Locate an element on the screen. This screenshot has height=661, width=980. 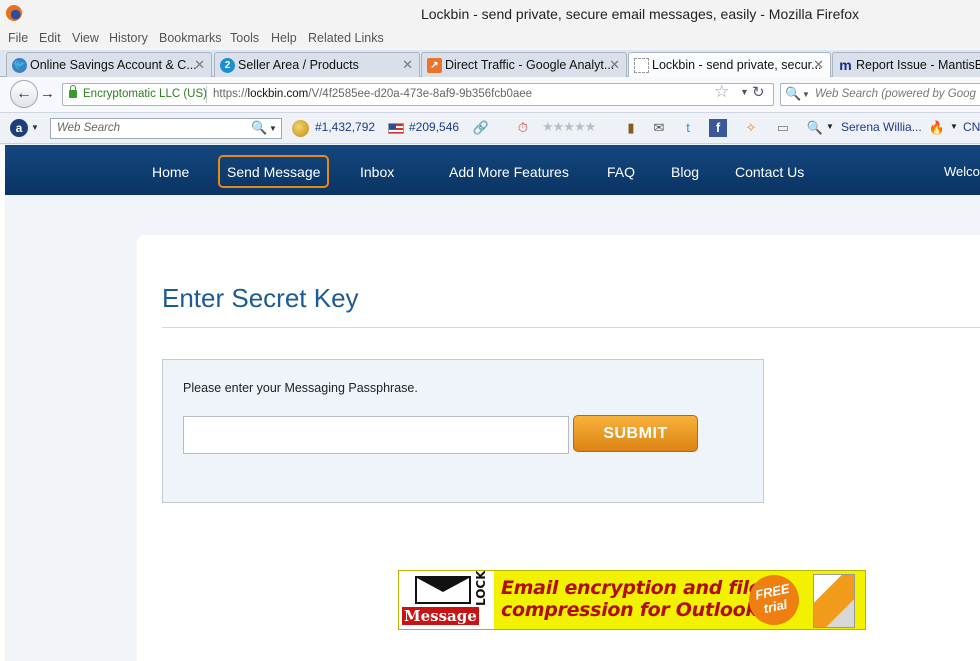
lock-icon is located at coordinates (73, 91).